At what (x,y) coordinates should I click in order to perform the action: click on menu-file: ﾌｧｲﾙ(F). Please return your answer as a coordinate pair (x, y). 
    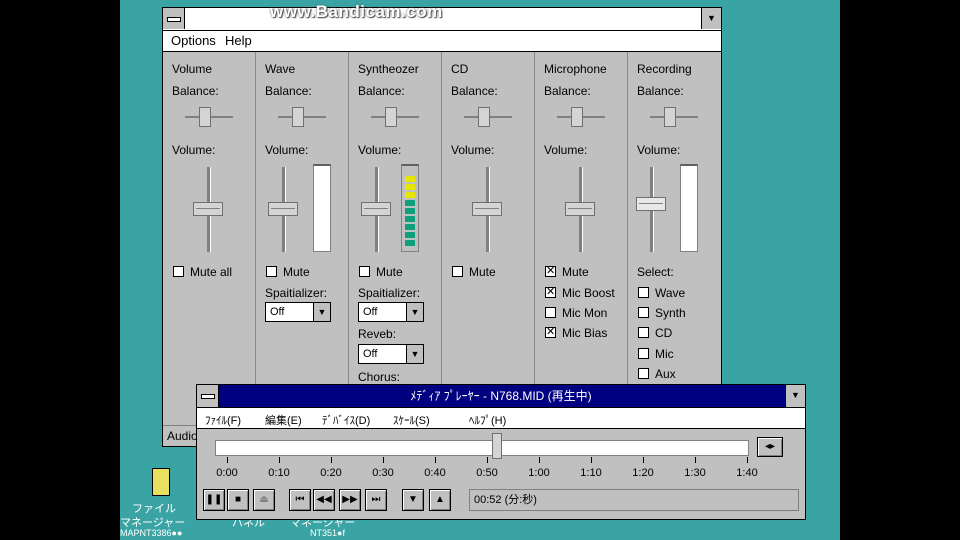
    Looking at the image, I should click on (223, 420).